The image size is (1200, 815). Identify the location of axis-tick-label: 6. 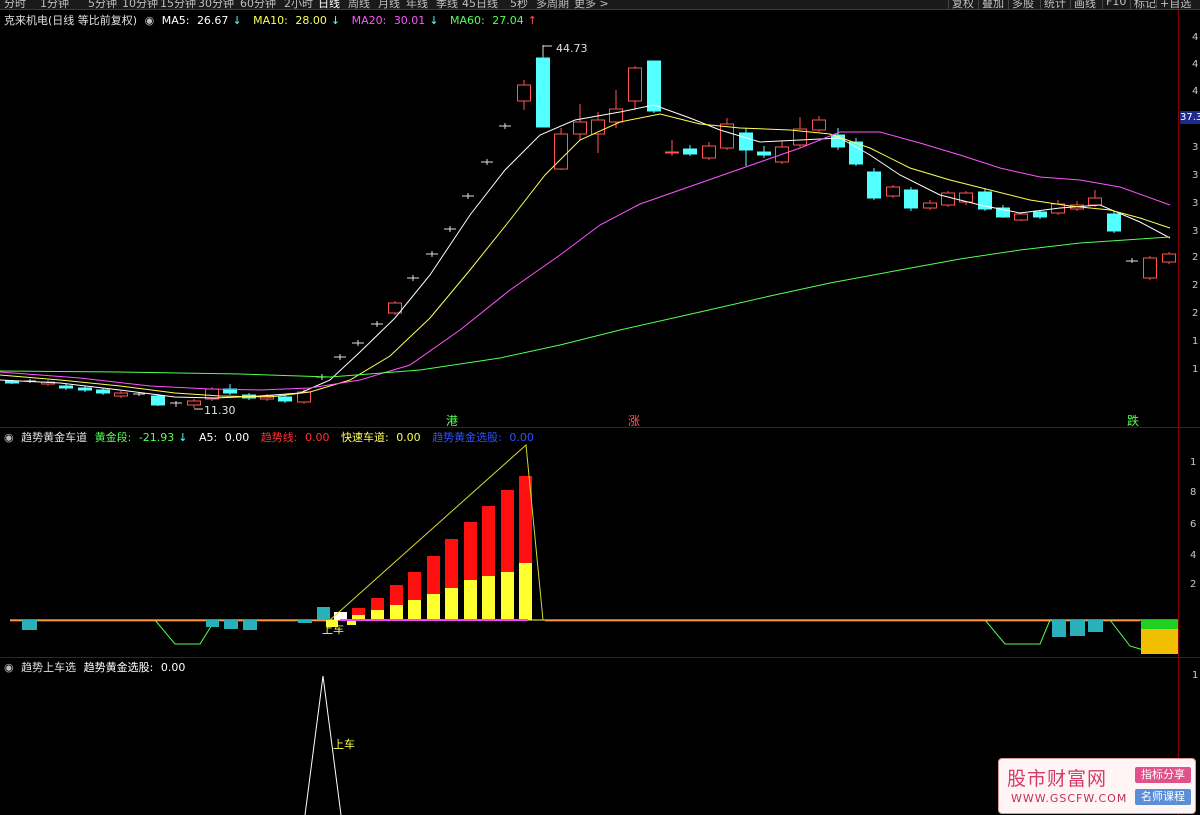
(1193, 524).